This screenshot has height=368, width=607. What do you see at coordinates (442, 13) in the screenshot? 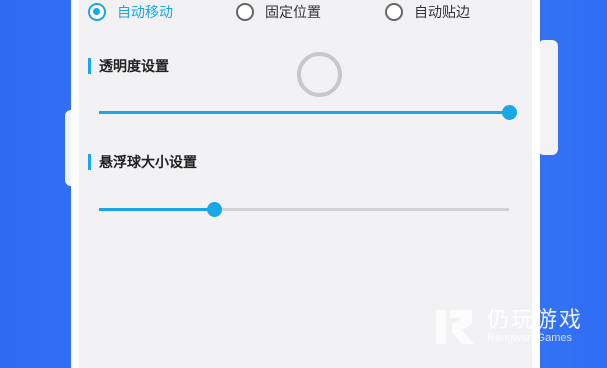
I see `radio-auto-snap-edge-label: 自动贴边` at bounding box center [442, 13].